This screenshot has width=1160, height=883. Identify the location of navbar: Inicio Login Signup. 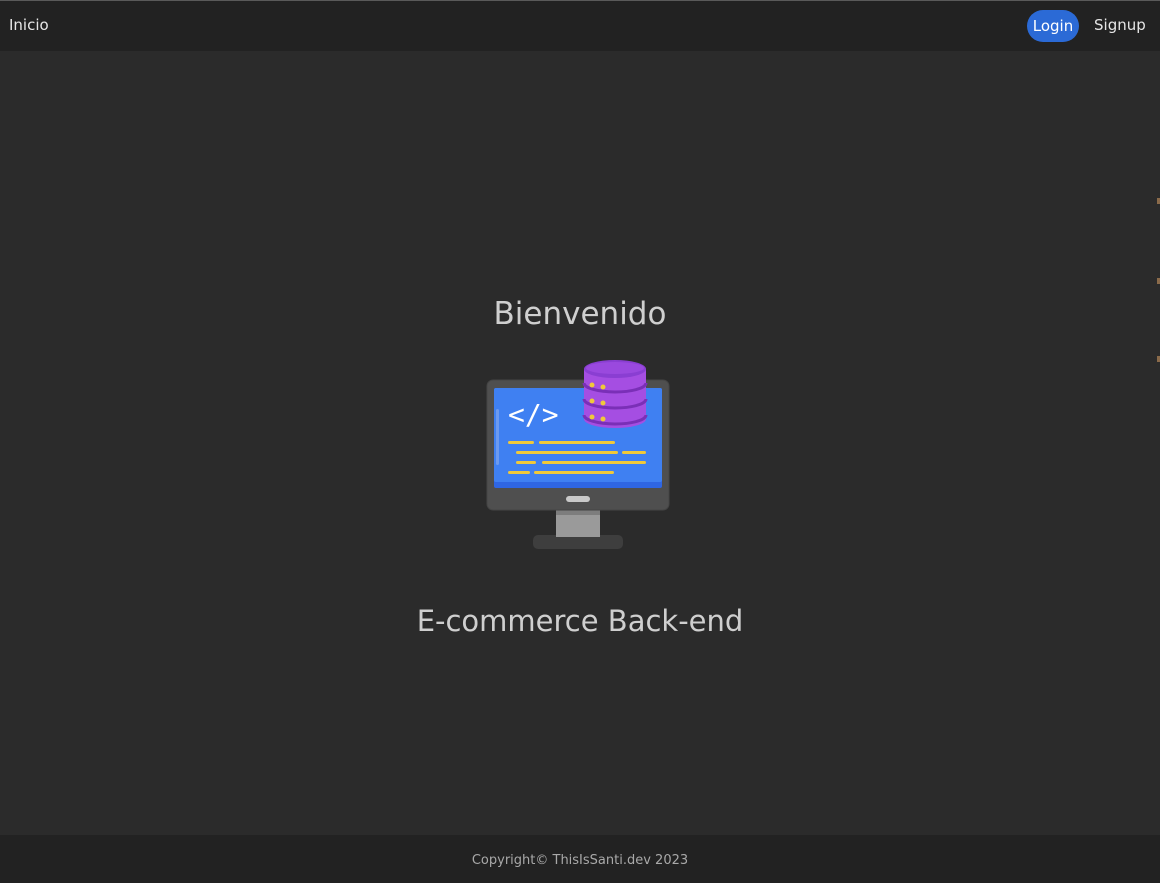
(580, 26).